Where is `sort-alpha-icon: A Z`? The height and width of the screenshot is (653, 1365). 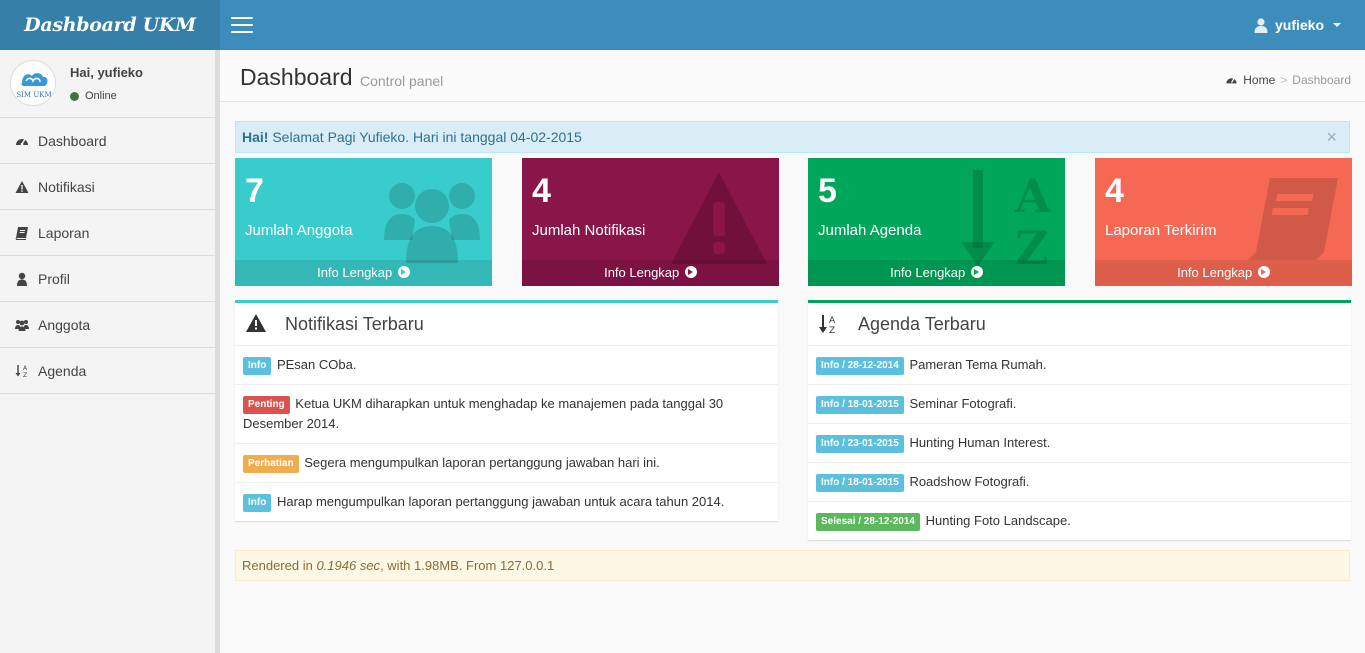
sort-alpha-icon: A Z is located at coordinates (1006, 218).